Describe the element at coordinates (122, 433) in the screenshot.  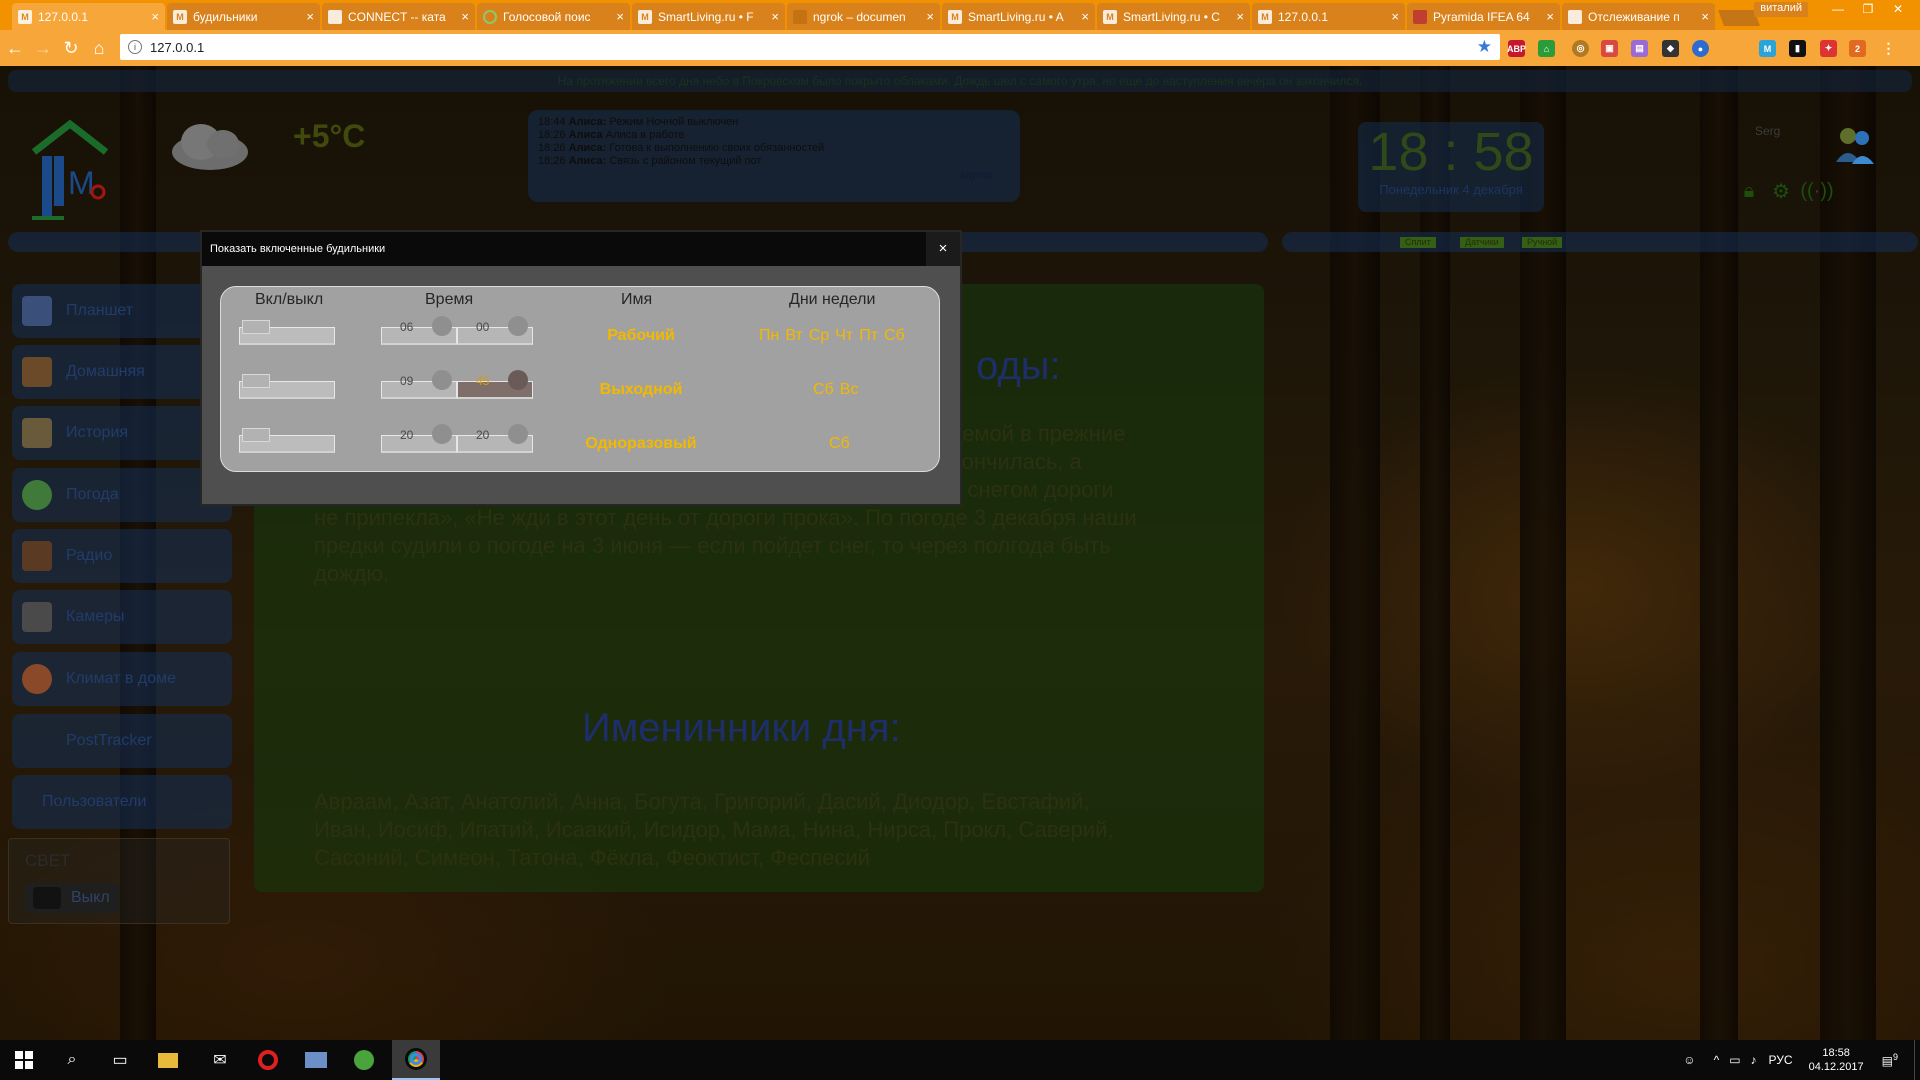
I see `menu-item-history: История` at that location.